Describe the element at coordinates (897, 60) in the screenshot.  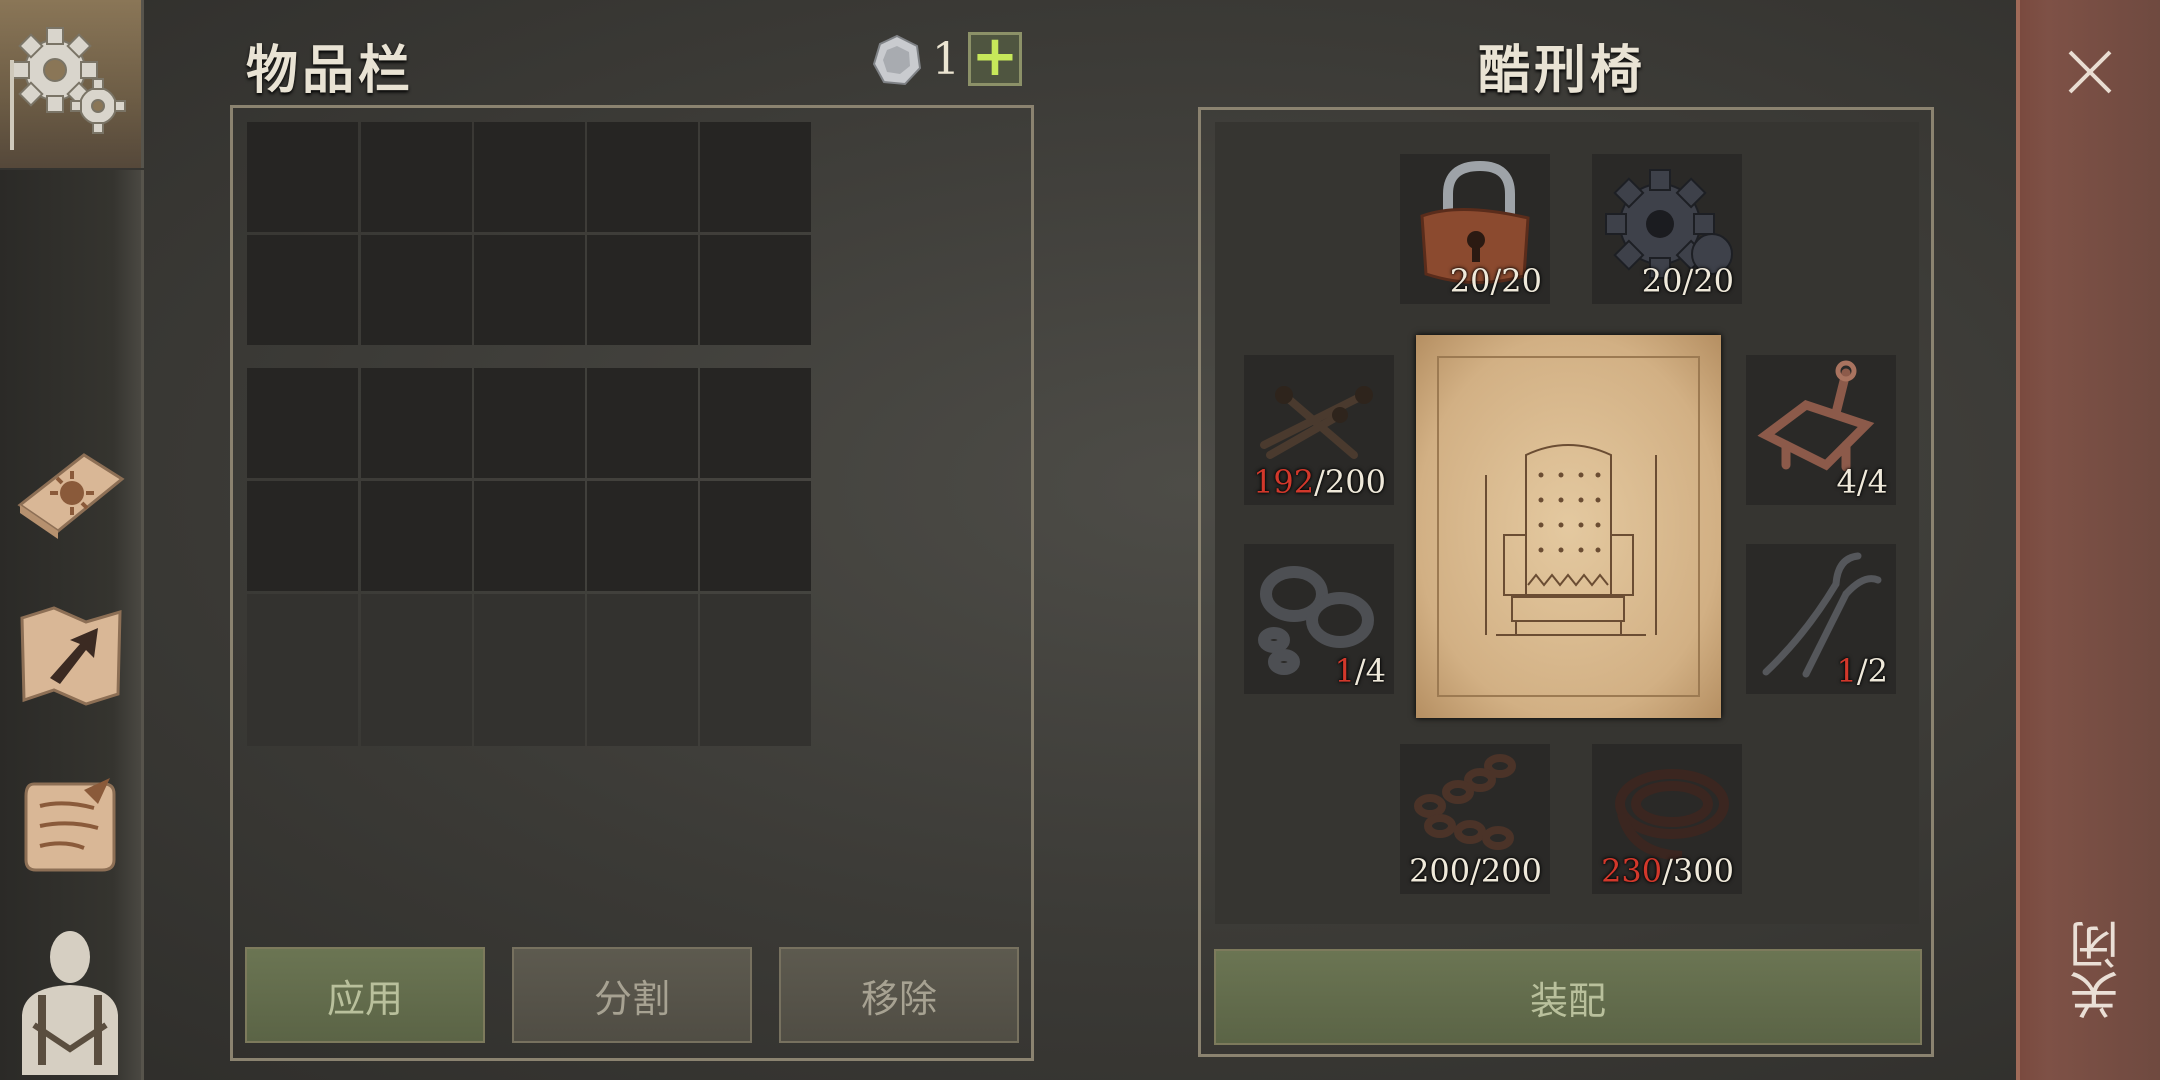
I see `silver-coin-icon` at that location.